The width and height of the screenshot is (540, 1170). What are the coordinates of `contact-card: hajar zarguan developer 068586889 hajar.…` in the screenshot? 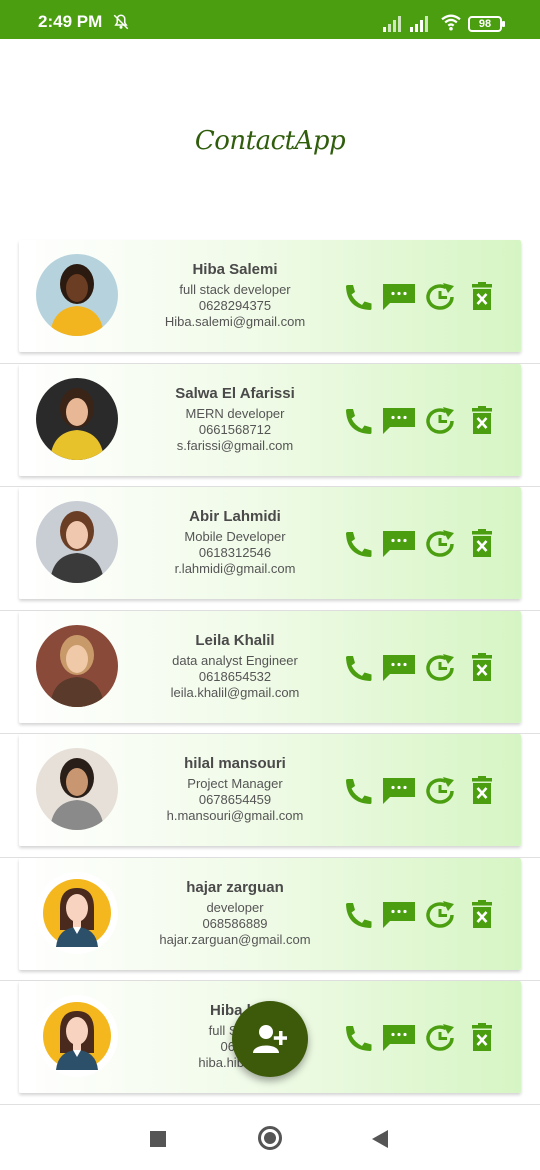 It's located at (270, 913).